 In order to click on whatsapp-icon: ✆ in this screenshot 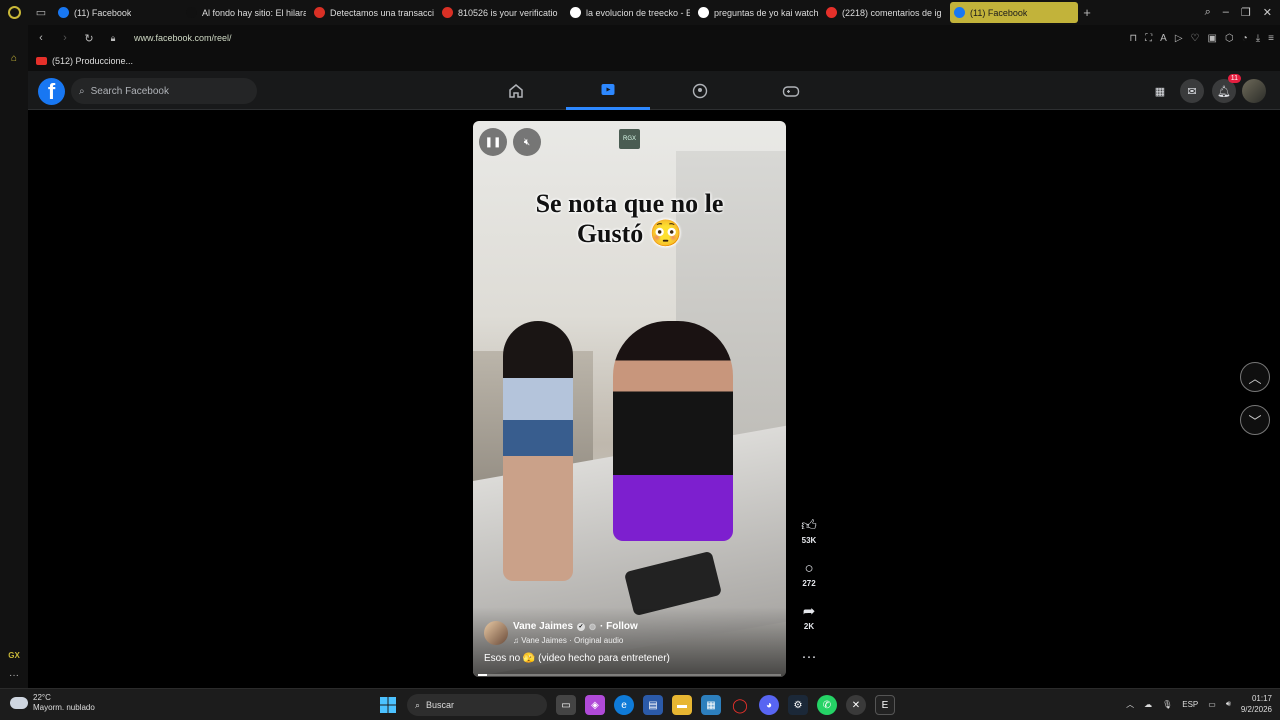, I will do `click(827, 705)`.